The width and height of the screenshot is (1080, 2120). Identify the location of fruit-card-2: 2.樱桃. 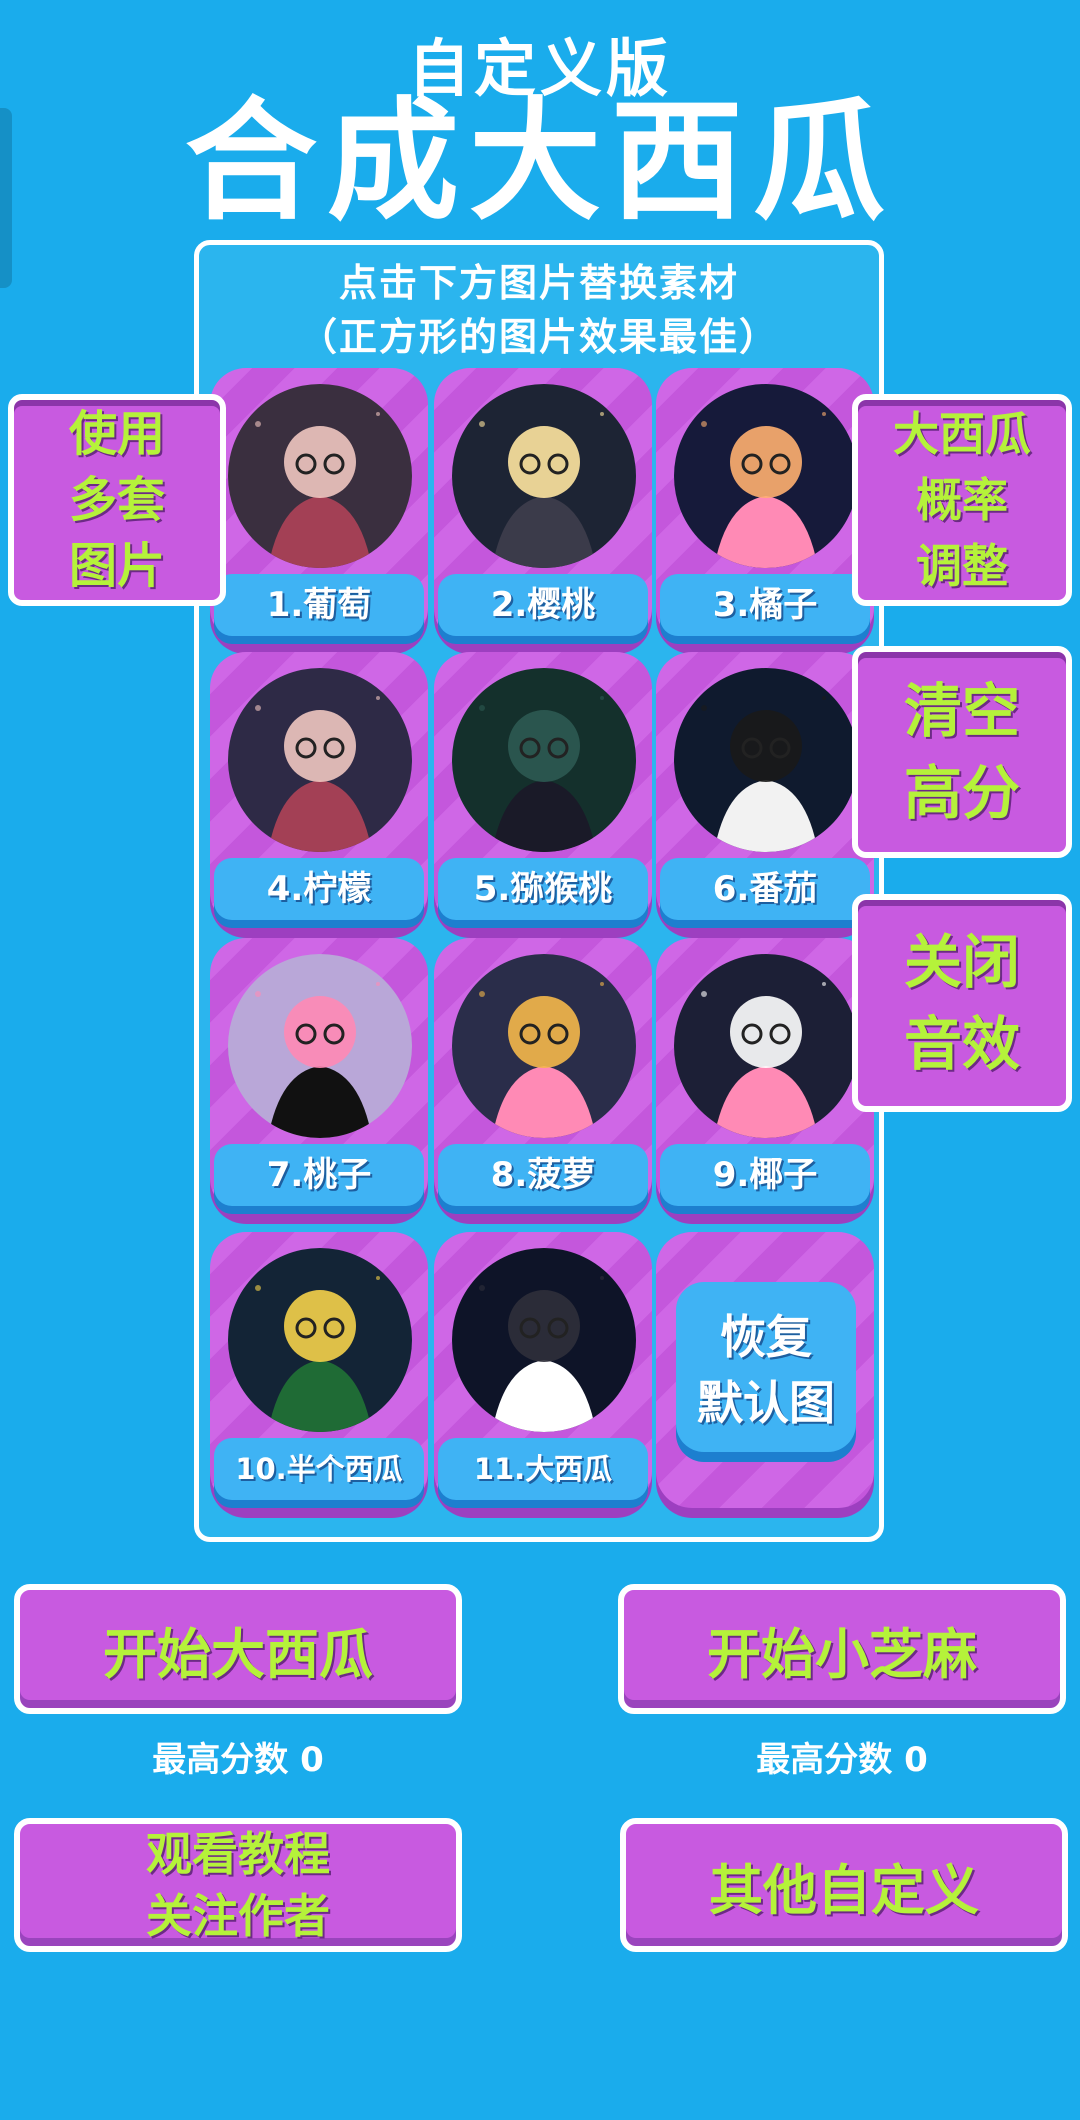
(543, 506).